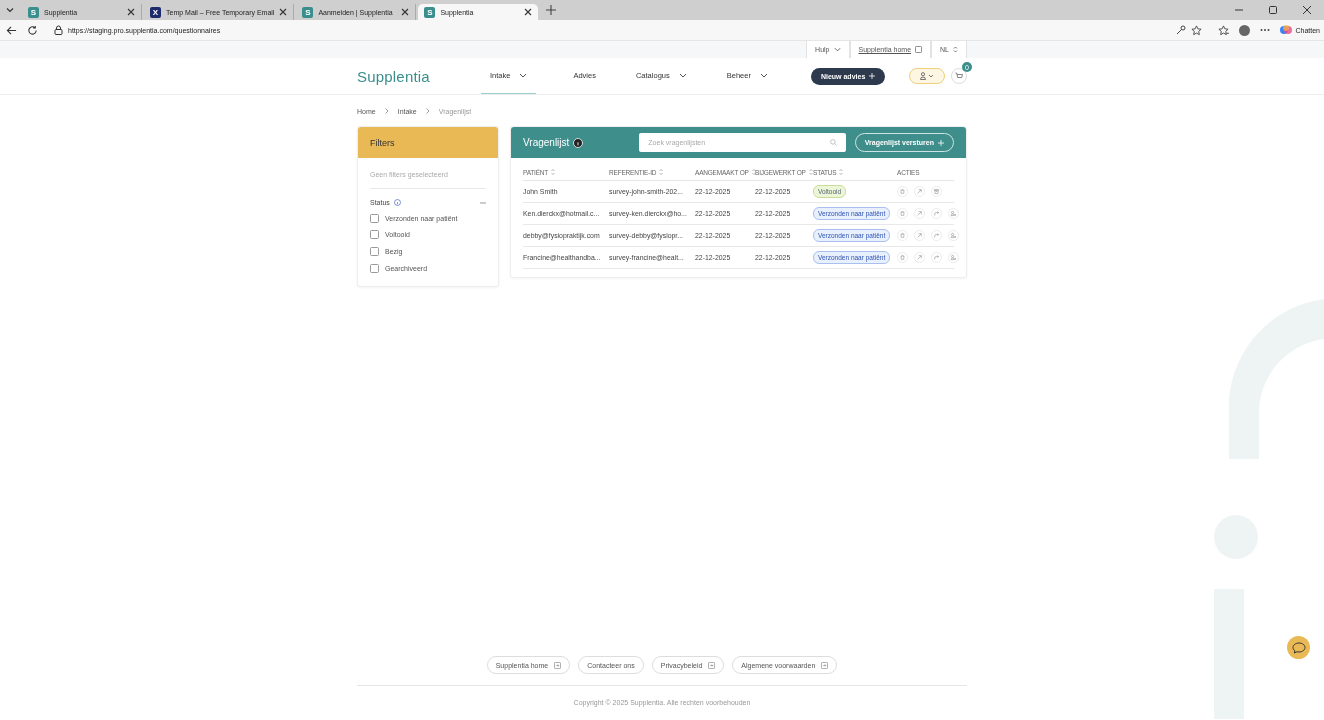 This screenshot has width=1324, height=720. Describe the element at coordinates (1286, 30) in the screenshot. I see `copilot-icon` at that location.